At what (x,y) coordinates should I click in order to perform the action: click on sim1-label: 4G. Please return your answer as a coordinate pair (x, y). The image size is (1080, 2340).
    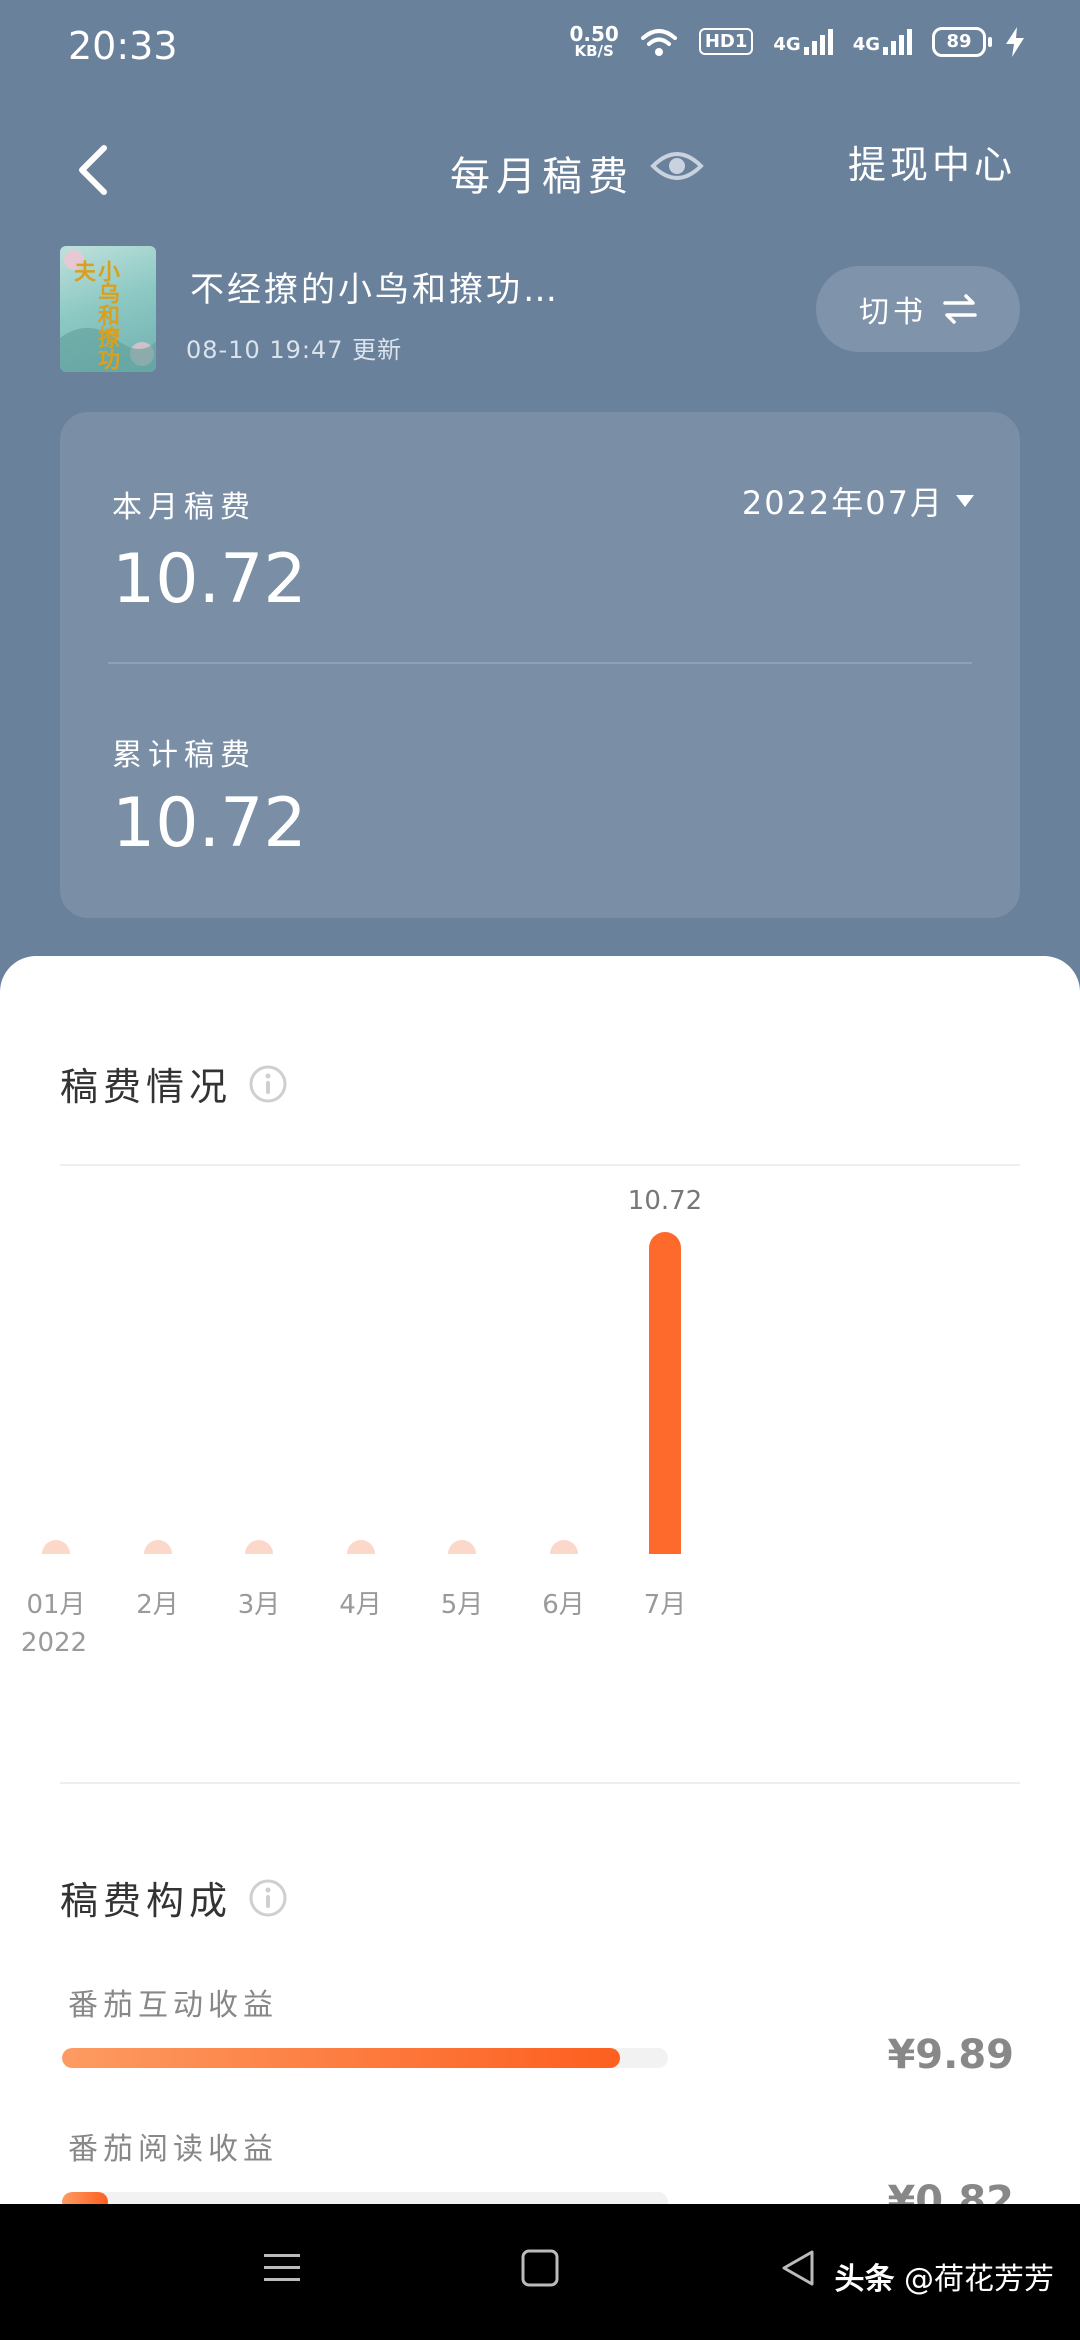
    Looking at the image, I should click on (787, 44).